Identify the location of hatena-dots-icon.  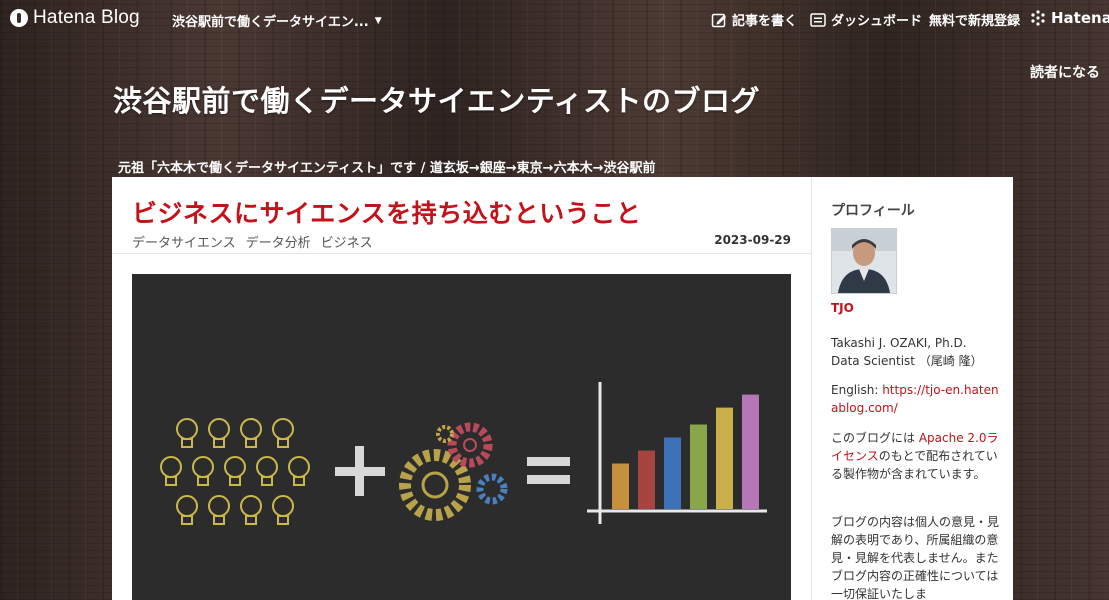
(1038, 18).